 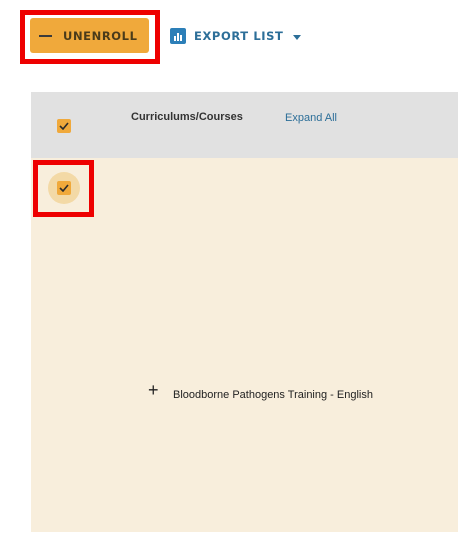 I want to click on export-list-button: EXPORT LIST, so click(x=236, y=36).